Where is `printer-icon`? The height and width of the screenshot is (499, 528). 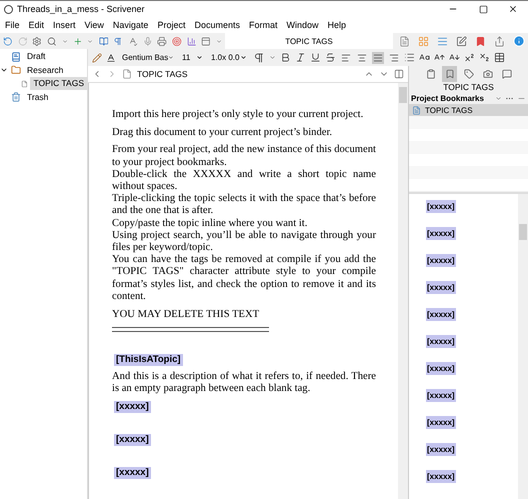
printer-icon is located at coordinates (162, 41).